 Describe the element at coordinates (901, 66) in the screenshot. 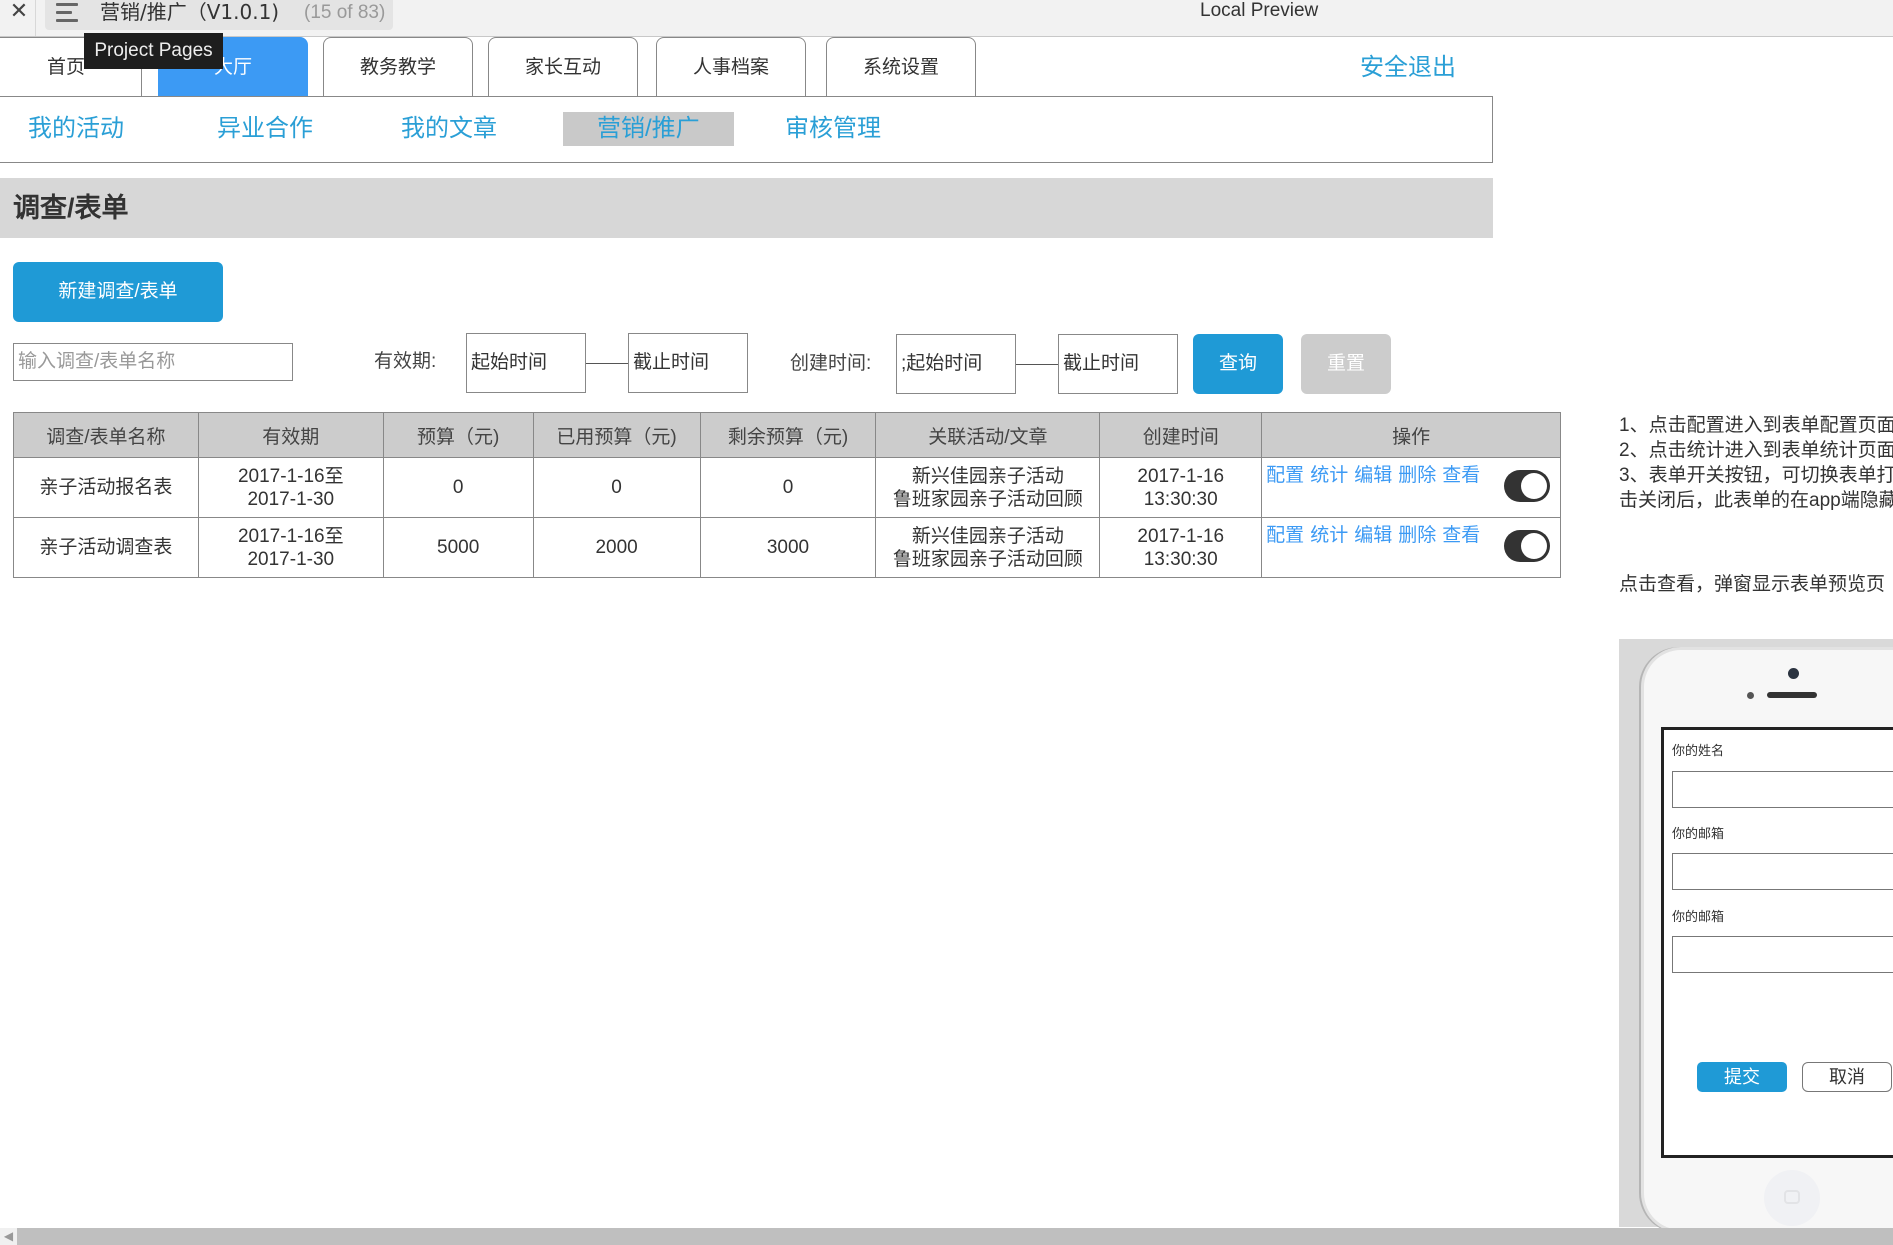

I see `tab-system-settings: 系统设置` at that location.